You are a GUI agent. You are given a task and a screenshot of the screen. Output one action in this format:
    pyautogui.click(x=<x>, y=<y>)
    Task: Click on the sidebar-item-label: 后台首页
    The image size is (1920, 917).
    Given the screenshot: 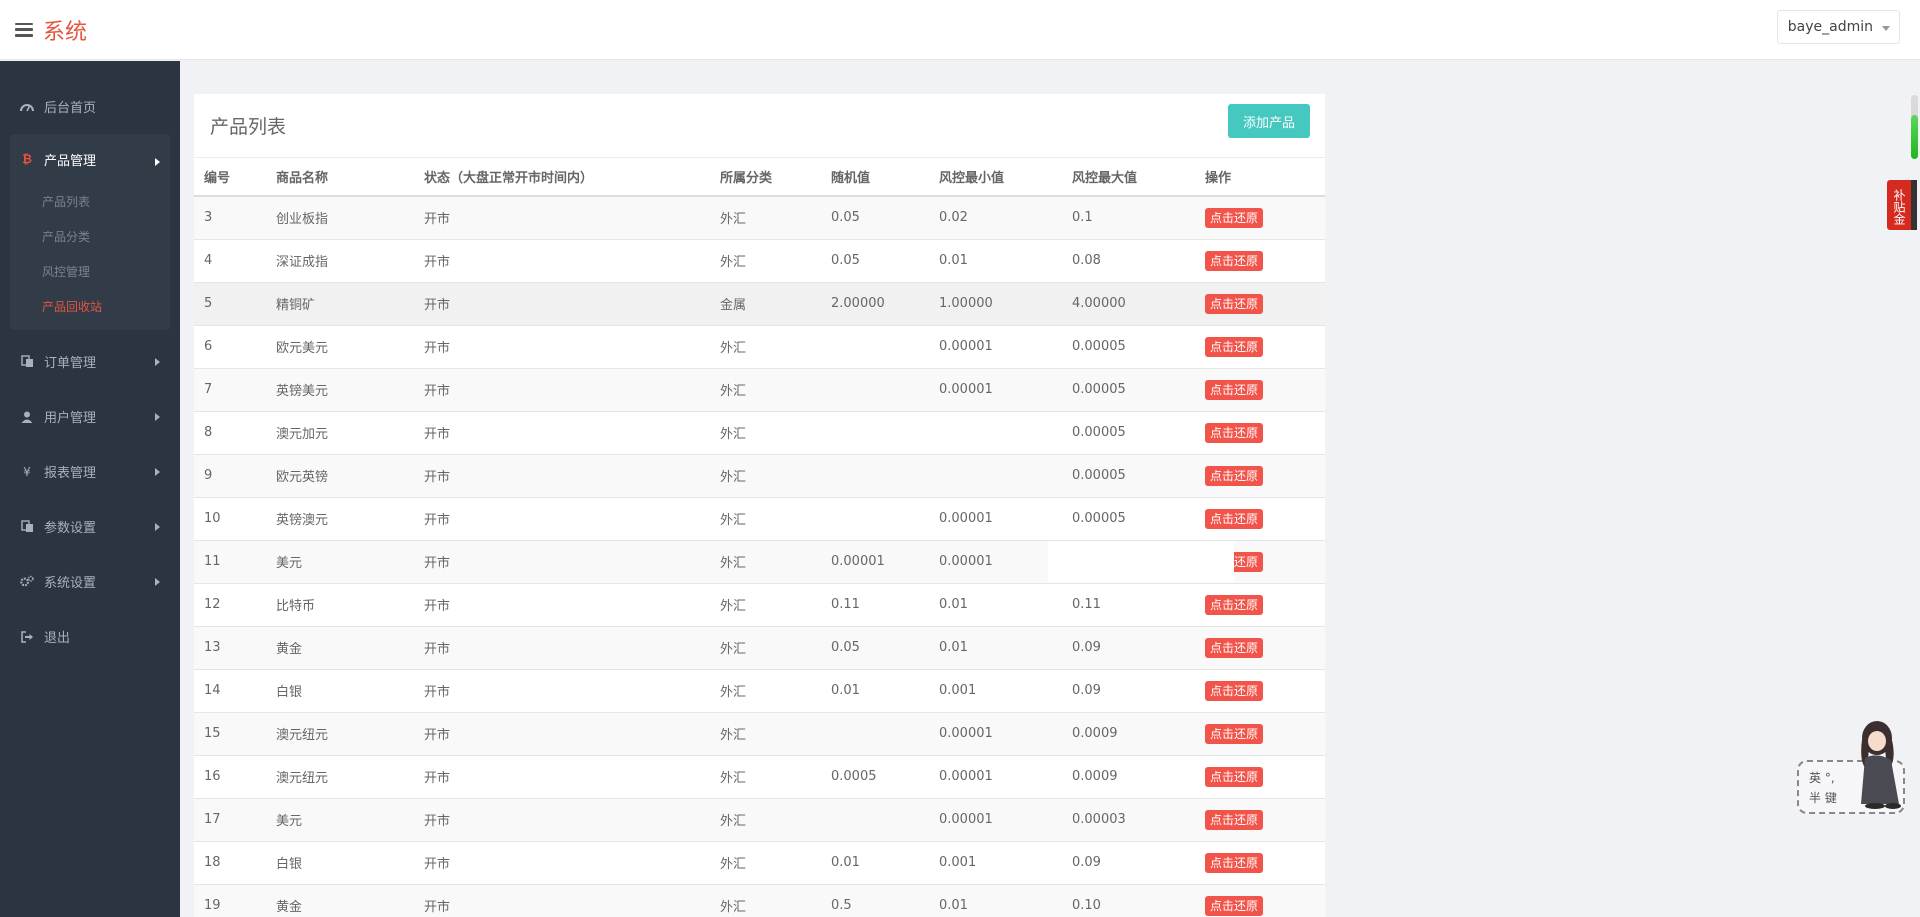 What is the action you would take?
    pyautogui.click(x=70, y=108)
    